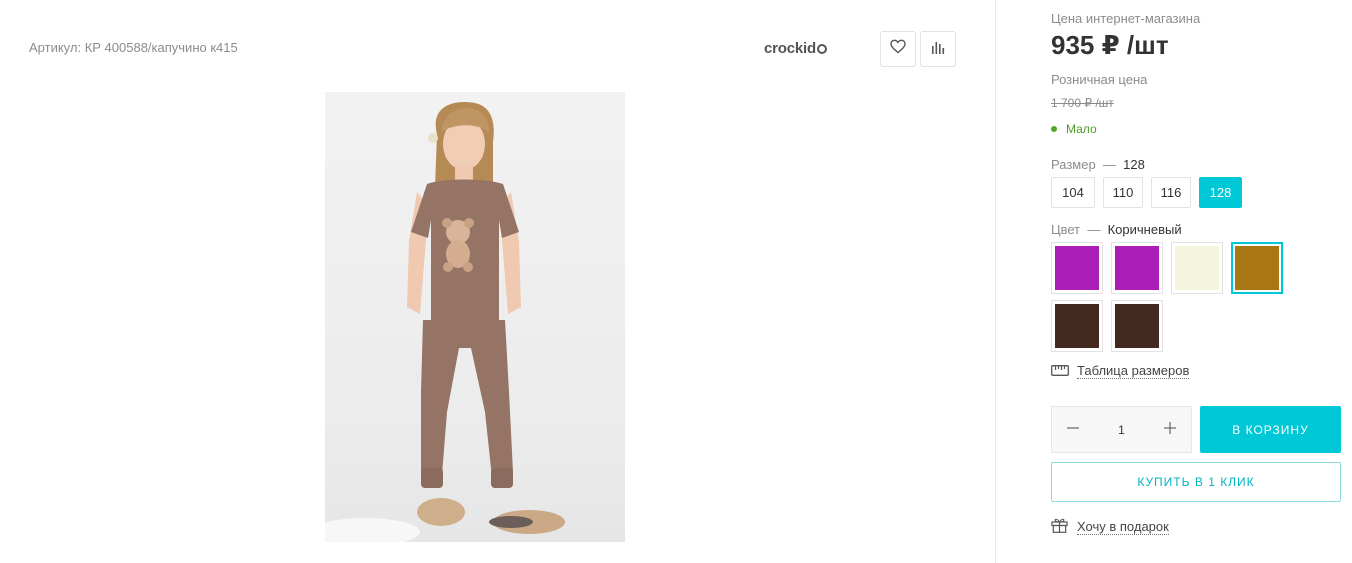 This screenshot has height=563, width=1352. What do you see at coordinates (1059, 526) in the screenshot?
I see `gift-icon` at bounding box center [1059, 526].